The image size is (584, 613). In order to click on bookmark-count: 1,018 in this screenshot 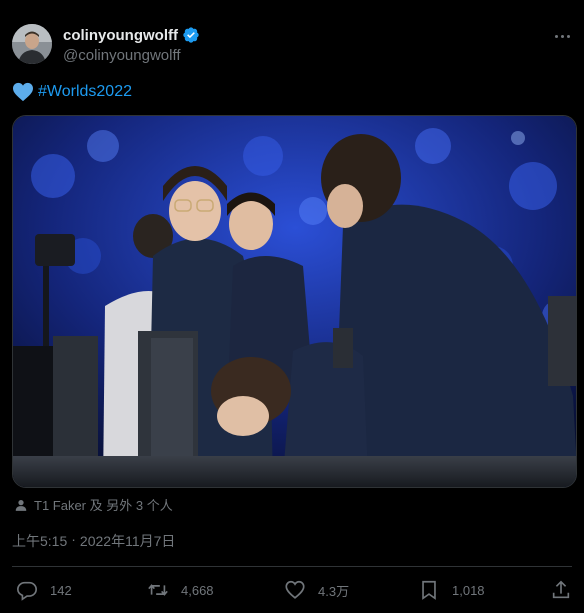, I will do `click(468, 590)`.